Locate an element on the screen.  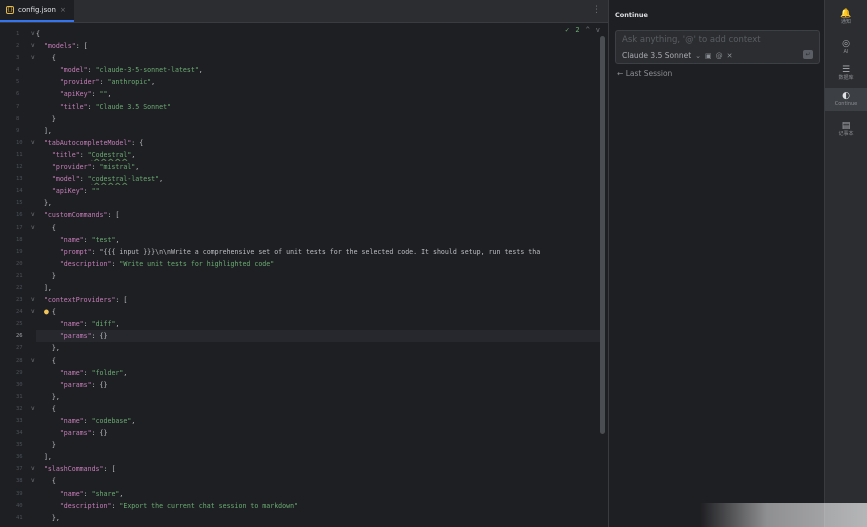
model-selector: Claude 3.5 Sonnet is located at coordinates (656, 55).